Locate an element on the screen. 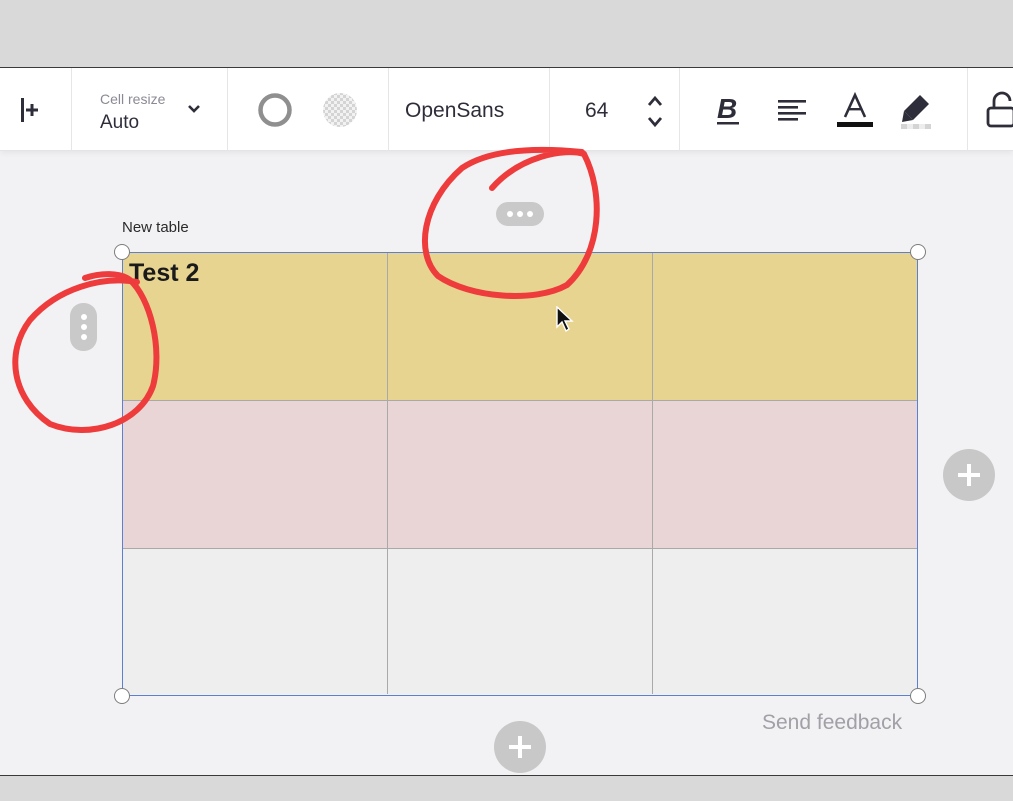 The width and height of the screenshot is (1013, 801). stepper-up-icon is located at coordinates (655, 100).